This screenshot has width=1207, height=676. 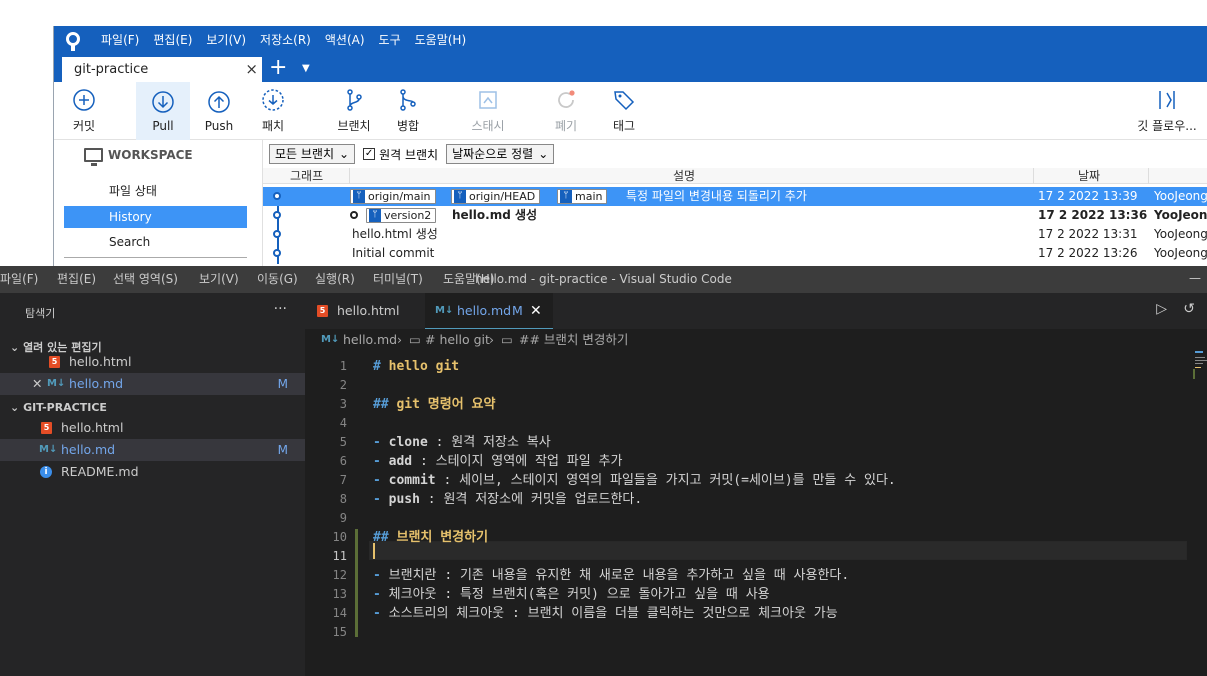 I want to click on code-line: - clone : 원격 저장소 복사, so click(x=462, y=442).